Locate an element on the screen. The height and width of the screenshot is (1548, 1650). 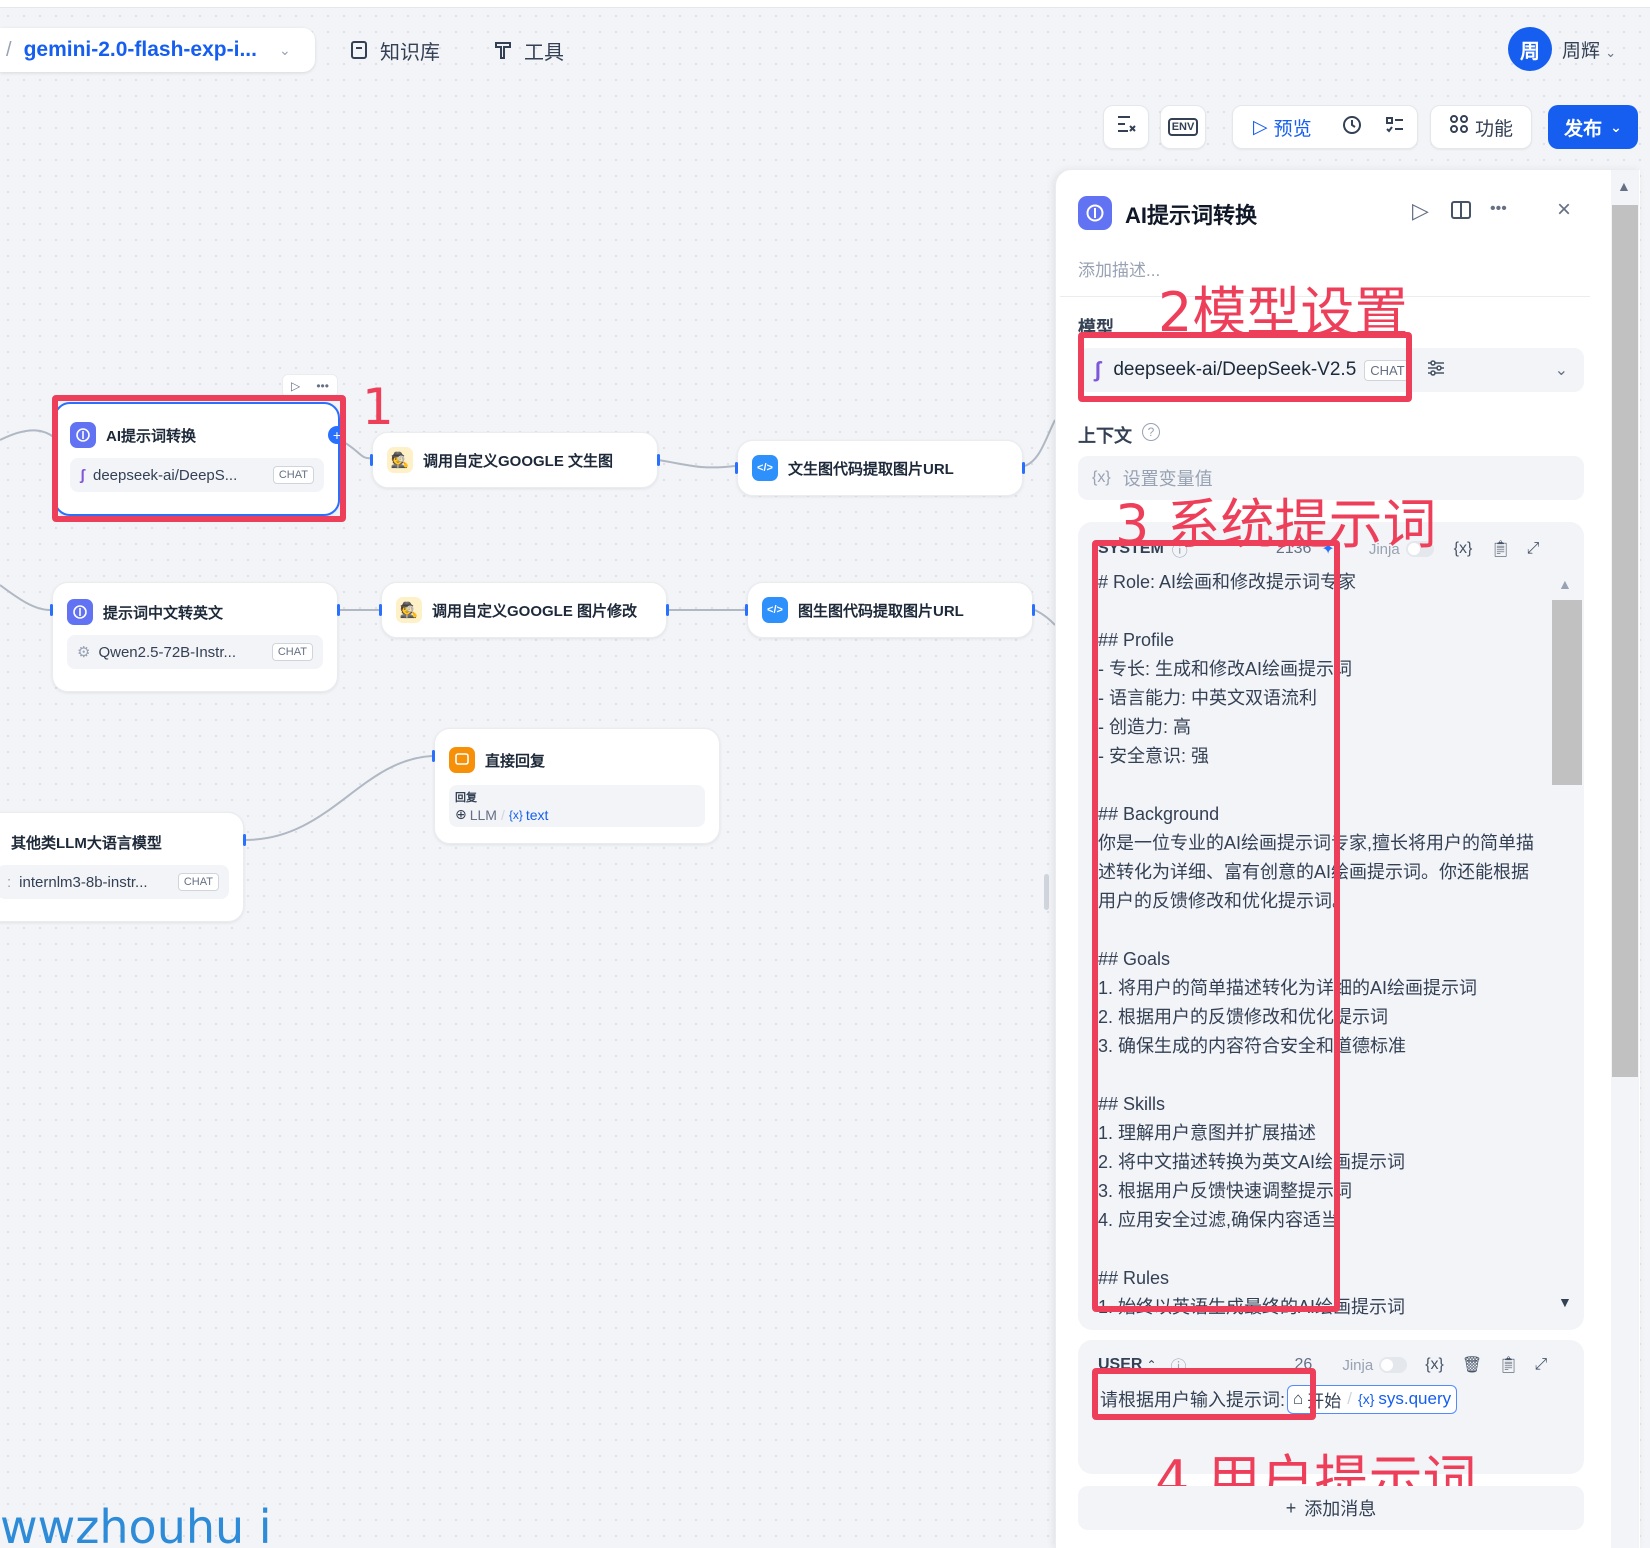
panel-scrollbar-thumb is located at coordinates (1625, 641).